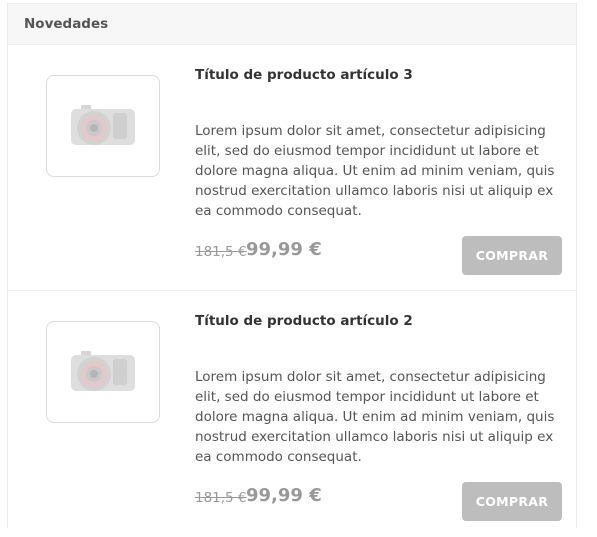 This screenshot has height=537, width=597. Describe the element at coordinates (304, 75) in the screenshot. I see `product-title: Título de producto artículo 3` at that location.